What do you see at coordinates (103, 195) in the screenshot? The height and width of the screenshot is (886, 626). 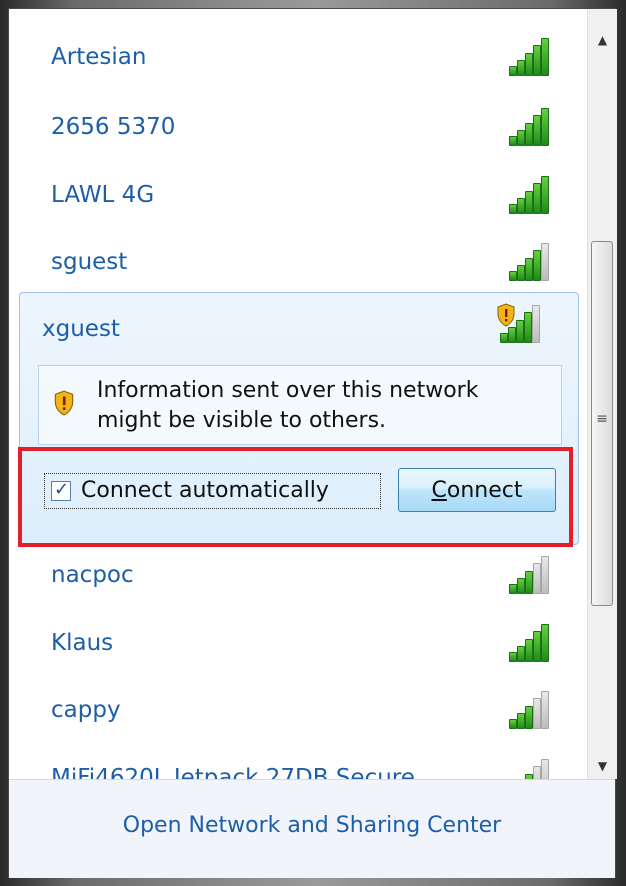 I see `network-name: LAWL 4G` at bounding box center [103, 195].